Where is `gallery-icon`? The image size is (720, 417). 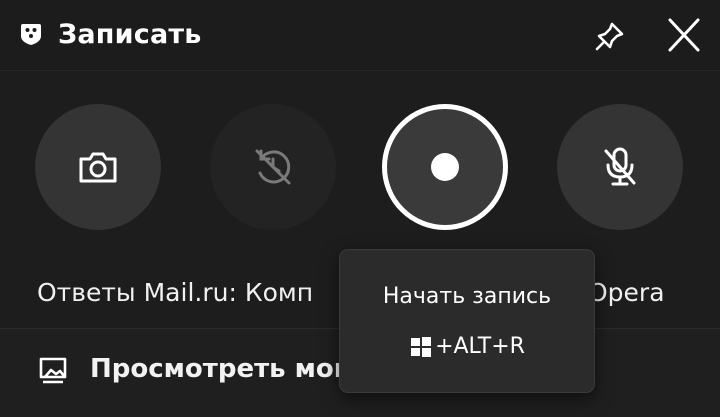 gallery-icon is located at coordinates (53, 370).